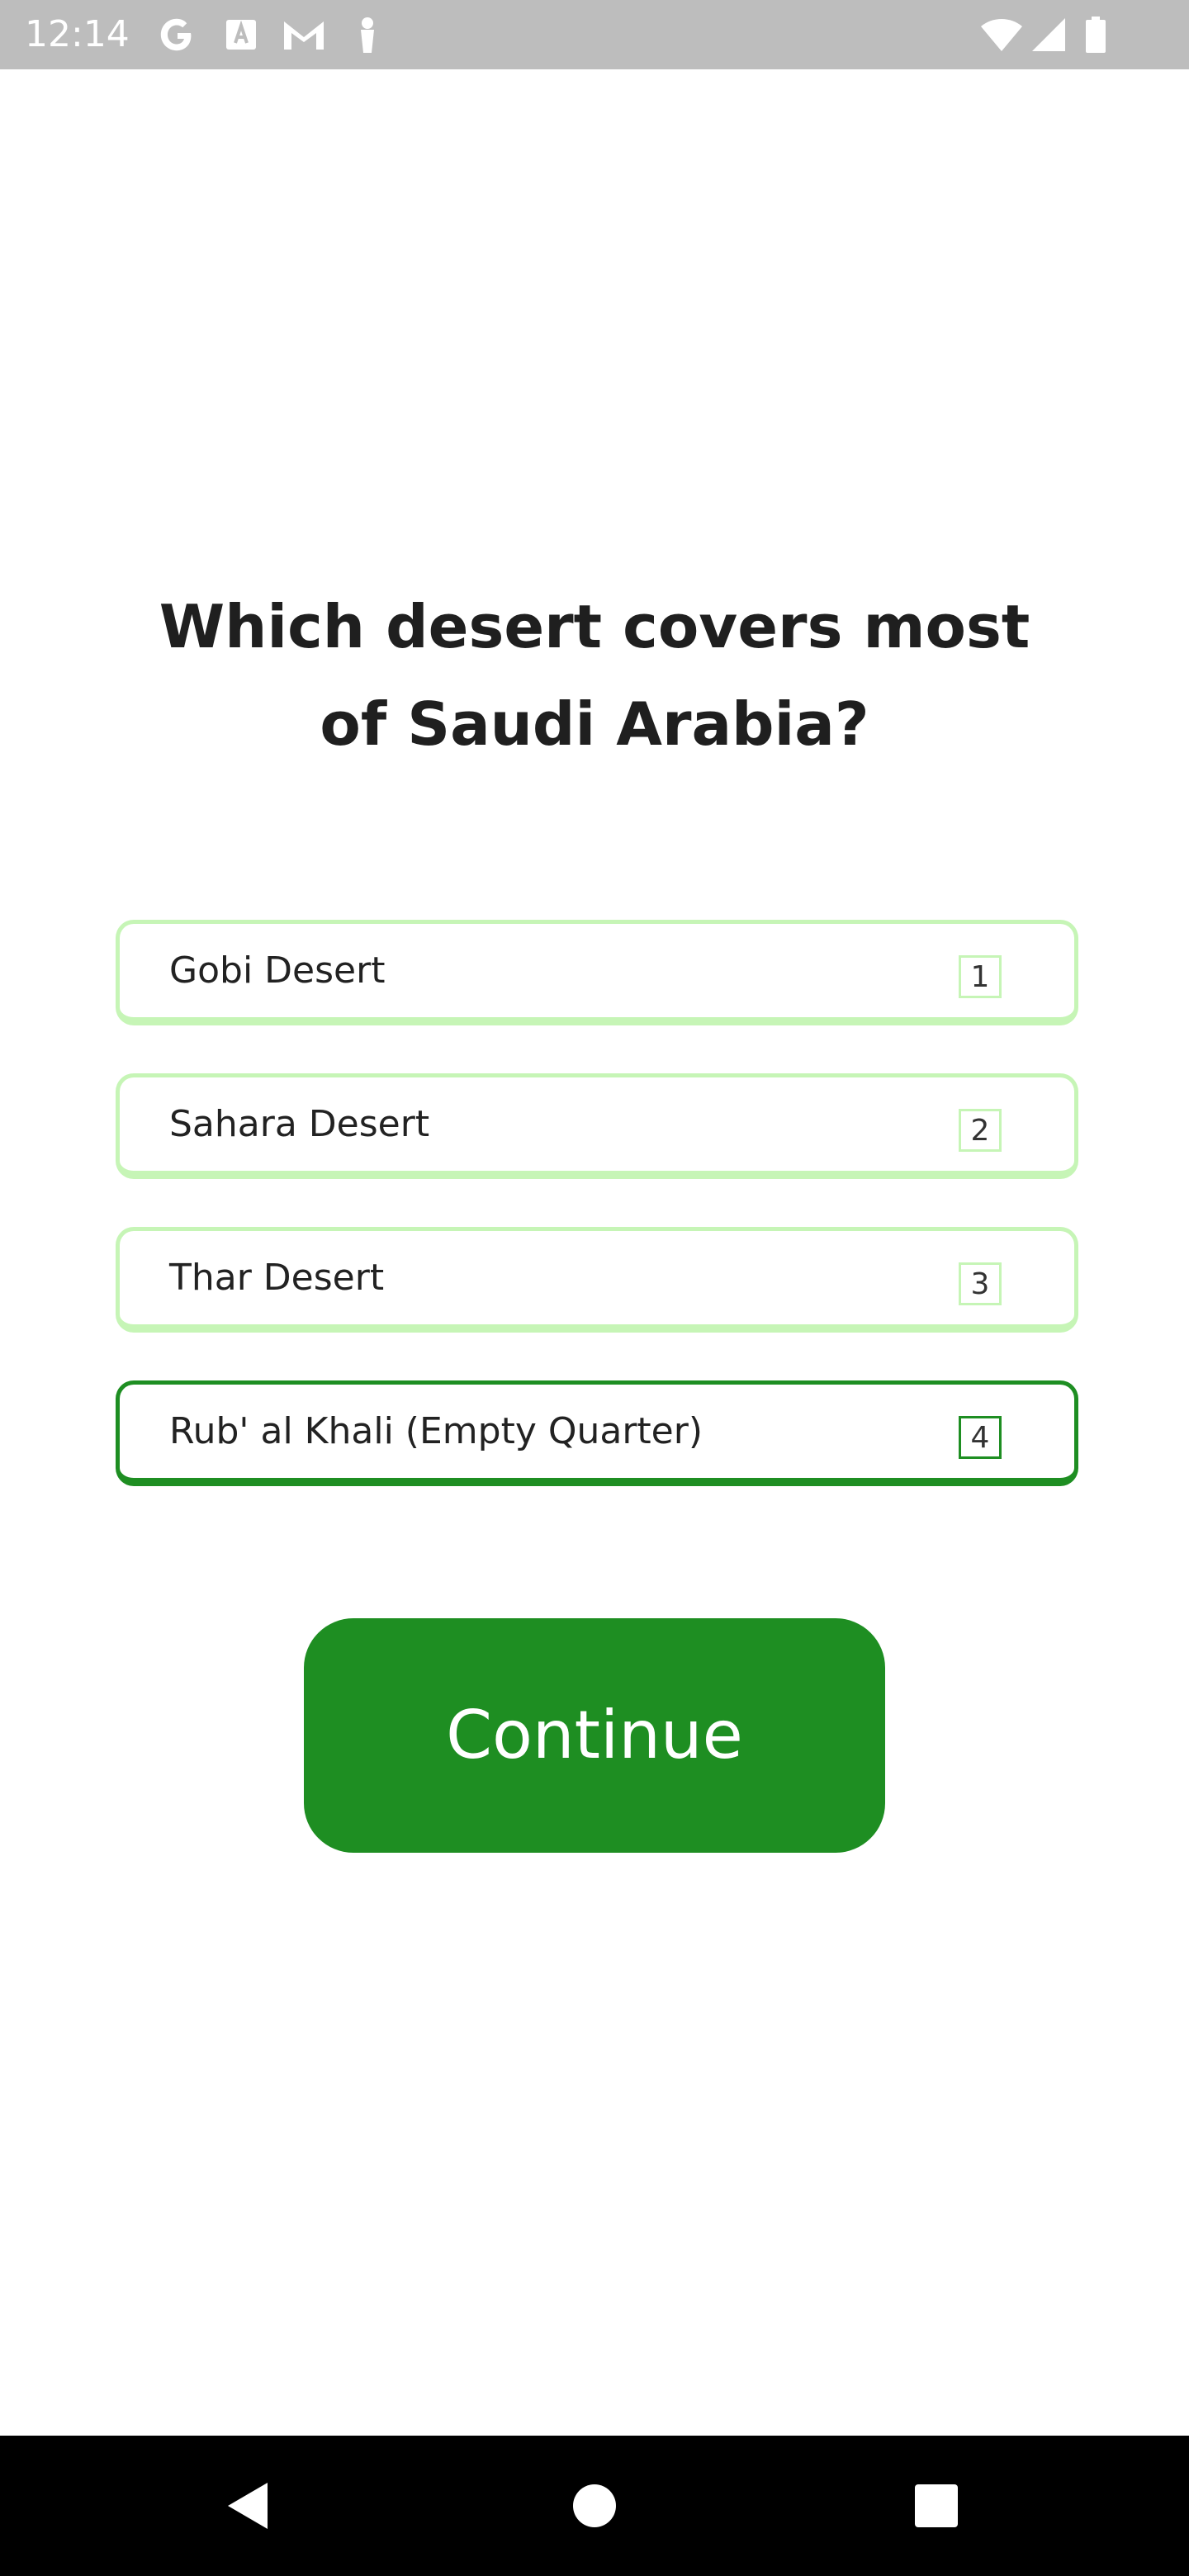 This screenshot has width=1189, height=2576. What do you see at coordinates (980, 1283) in the screenshot?
I see `option-key-badge: 3` at bounding box center [980, 1283].